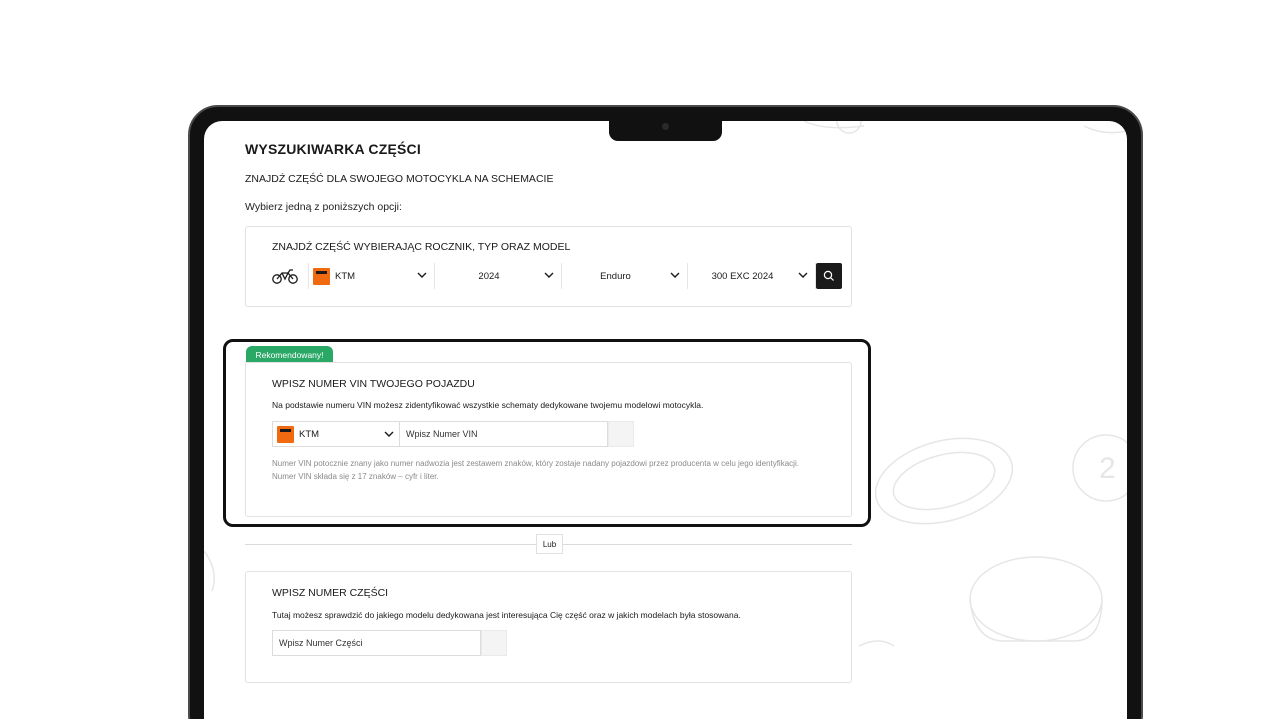 This screenshot has width=1280, height=719. What do you see at coordinates (309, 434) in the screenshot?
I see `vin-brand-value: KTM` at bounding box center [309, 434].